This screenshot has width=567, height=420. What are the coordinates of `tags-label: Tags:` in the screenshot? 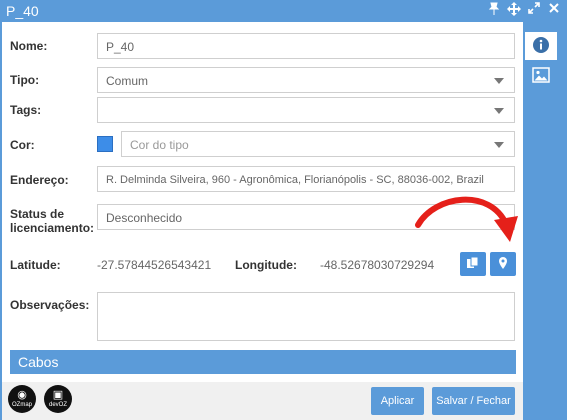 It's located at (26, 110).